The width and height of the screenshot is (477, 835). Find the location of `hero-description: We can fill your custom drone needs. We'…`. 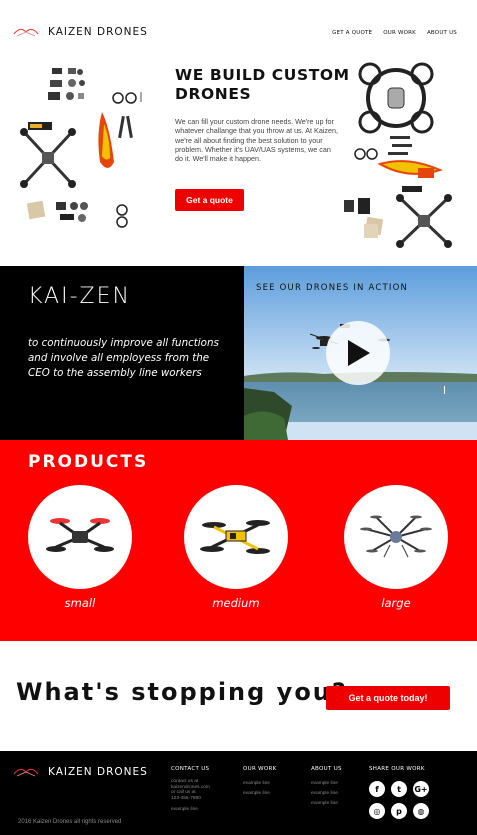

hero-description: We can fill your custom drone needs. We'… is located at coordinates (257, 140).